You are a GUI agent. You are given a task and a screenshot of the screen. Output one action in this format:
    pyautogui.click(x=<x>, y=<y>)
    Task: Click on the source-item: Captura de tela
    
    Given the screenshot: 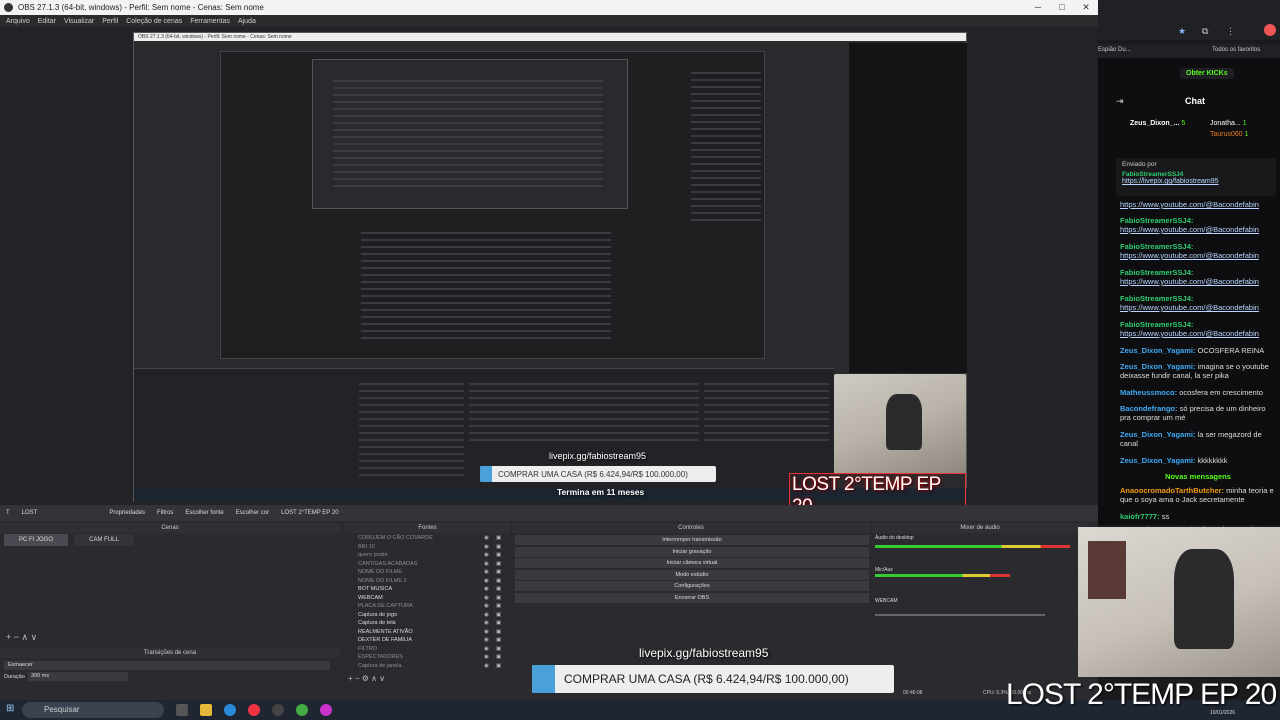 What is the action you would take?
    pyautogui.click(x=418, y=623)
    